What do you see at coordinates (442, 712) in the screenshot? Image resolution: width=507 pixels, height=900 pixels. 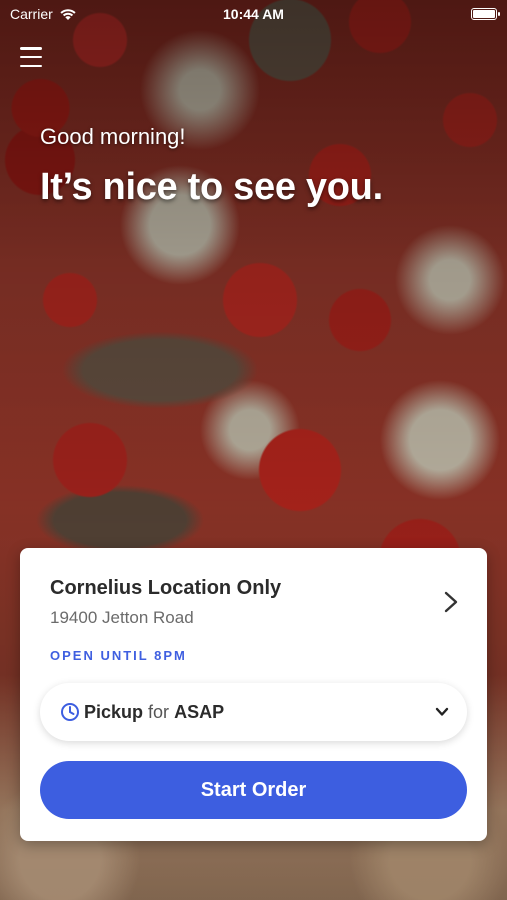 I see `chevron-down-icon` at bounding box center [442, 712].